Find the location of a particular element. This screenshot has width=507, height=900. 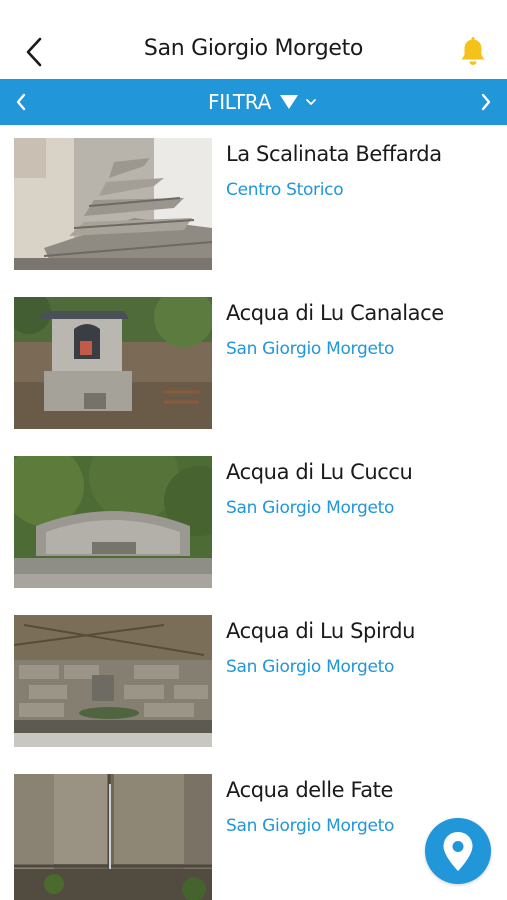

map-button is located at coordinates (458, 851).